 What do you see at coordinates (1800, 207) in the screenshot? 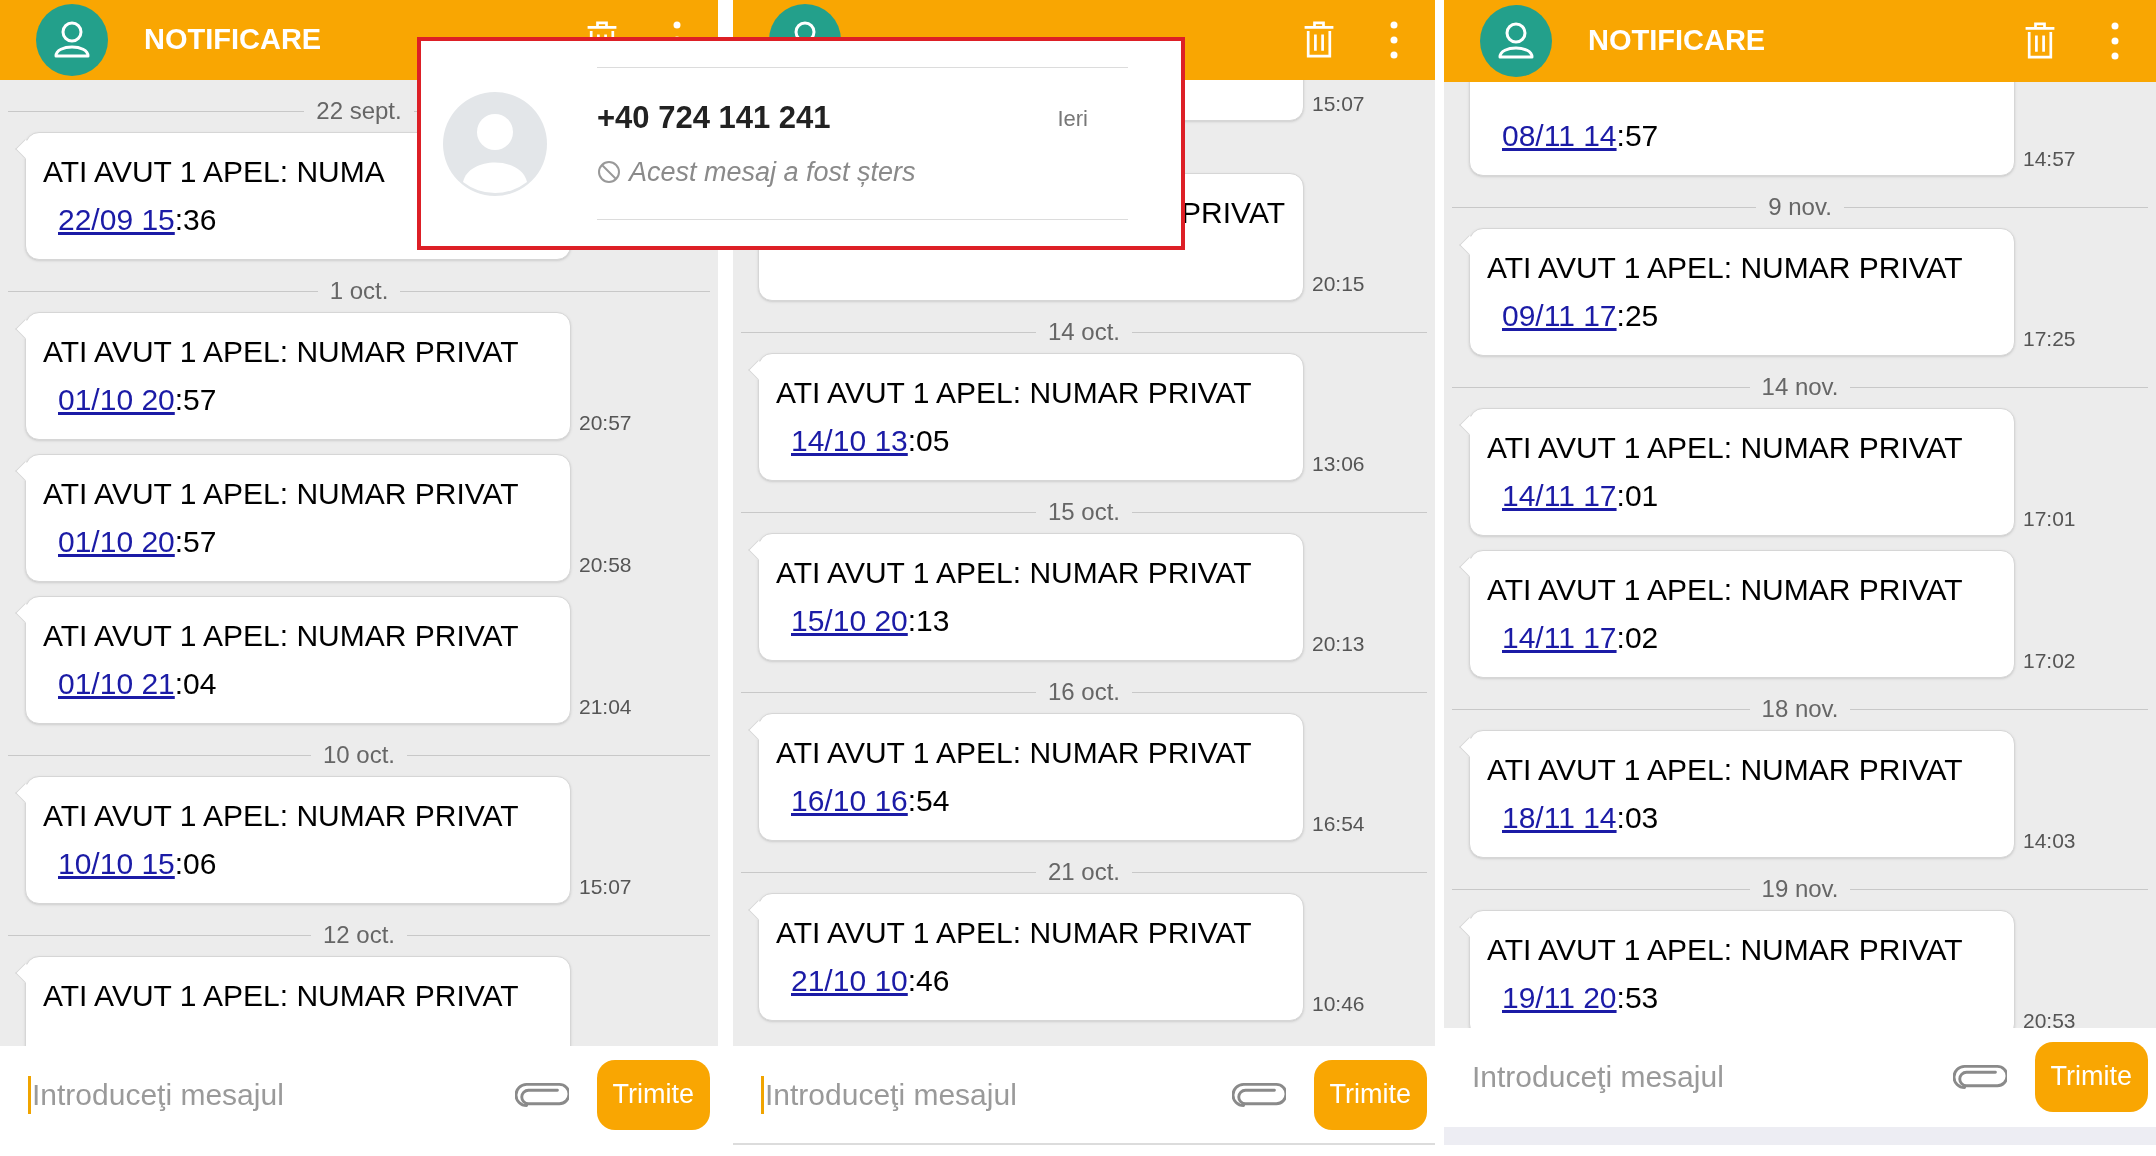
I see `date-separator: 9 nov.` at bounding box center [1800, 207].